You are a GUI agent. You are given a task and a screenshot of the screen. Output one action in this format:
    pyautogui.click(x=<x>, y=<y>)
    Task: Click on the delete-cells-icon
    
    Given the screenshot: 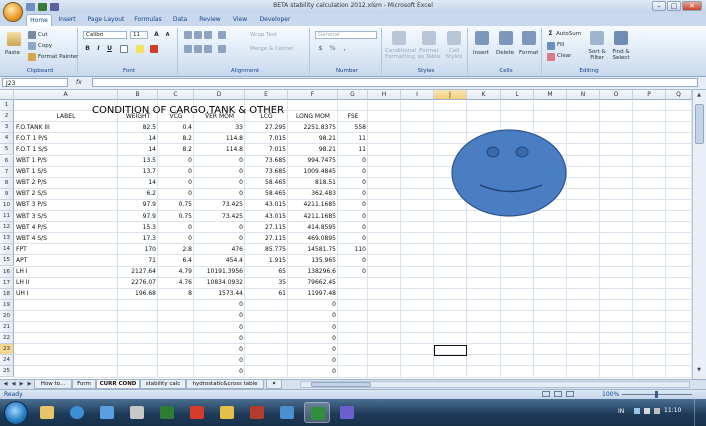 What is the action you would take?
    pyautogui.click(x=506, y=38)
    